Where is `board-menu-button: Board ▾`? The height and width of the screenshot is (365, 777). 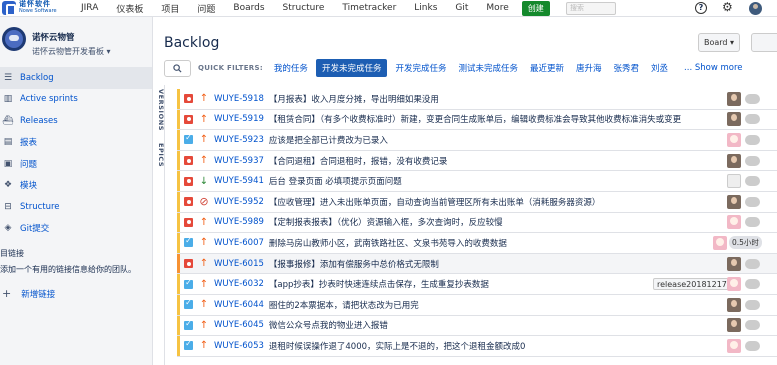
board-menu-button: Board ▾ is located at coordinates (719, 42).